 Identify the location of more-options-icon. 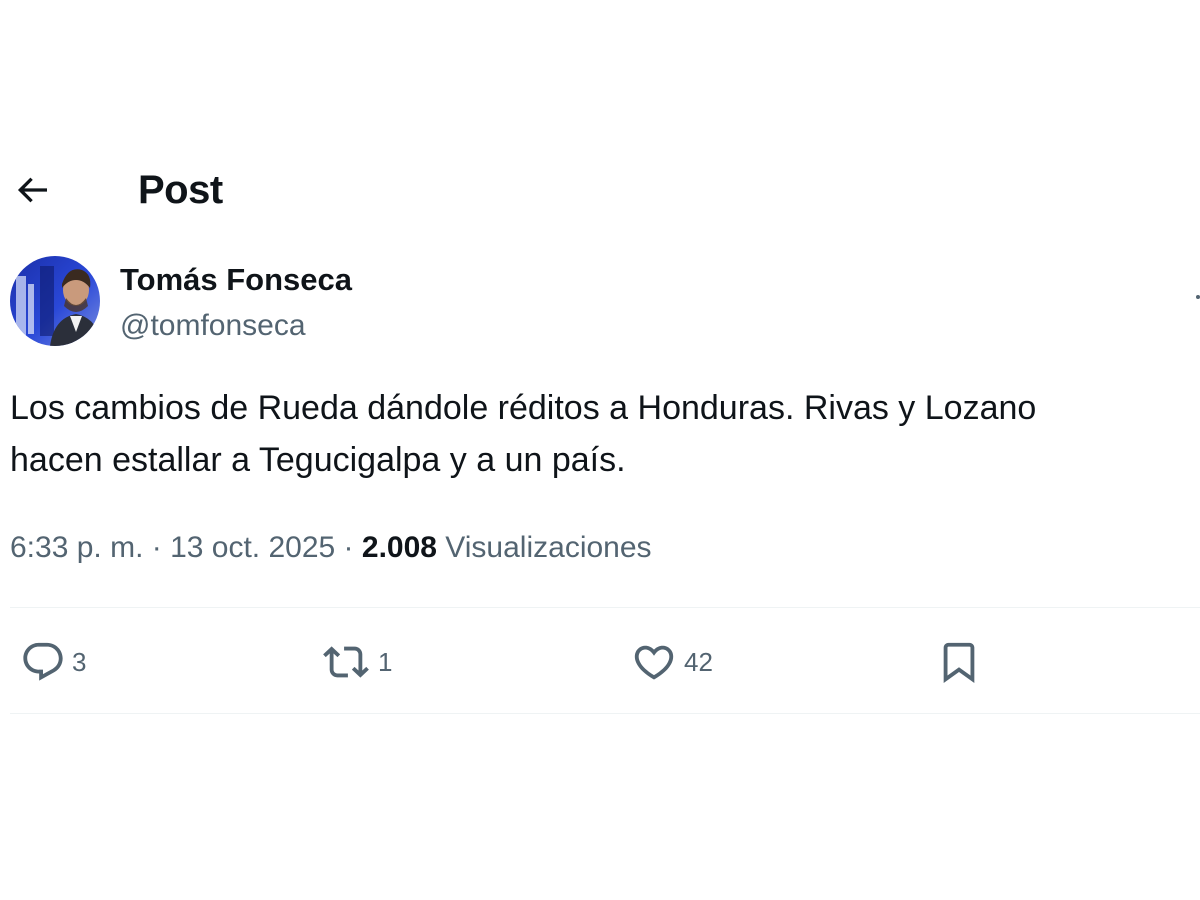
(1196, 296).